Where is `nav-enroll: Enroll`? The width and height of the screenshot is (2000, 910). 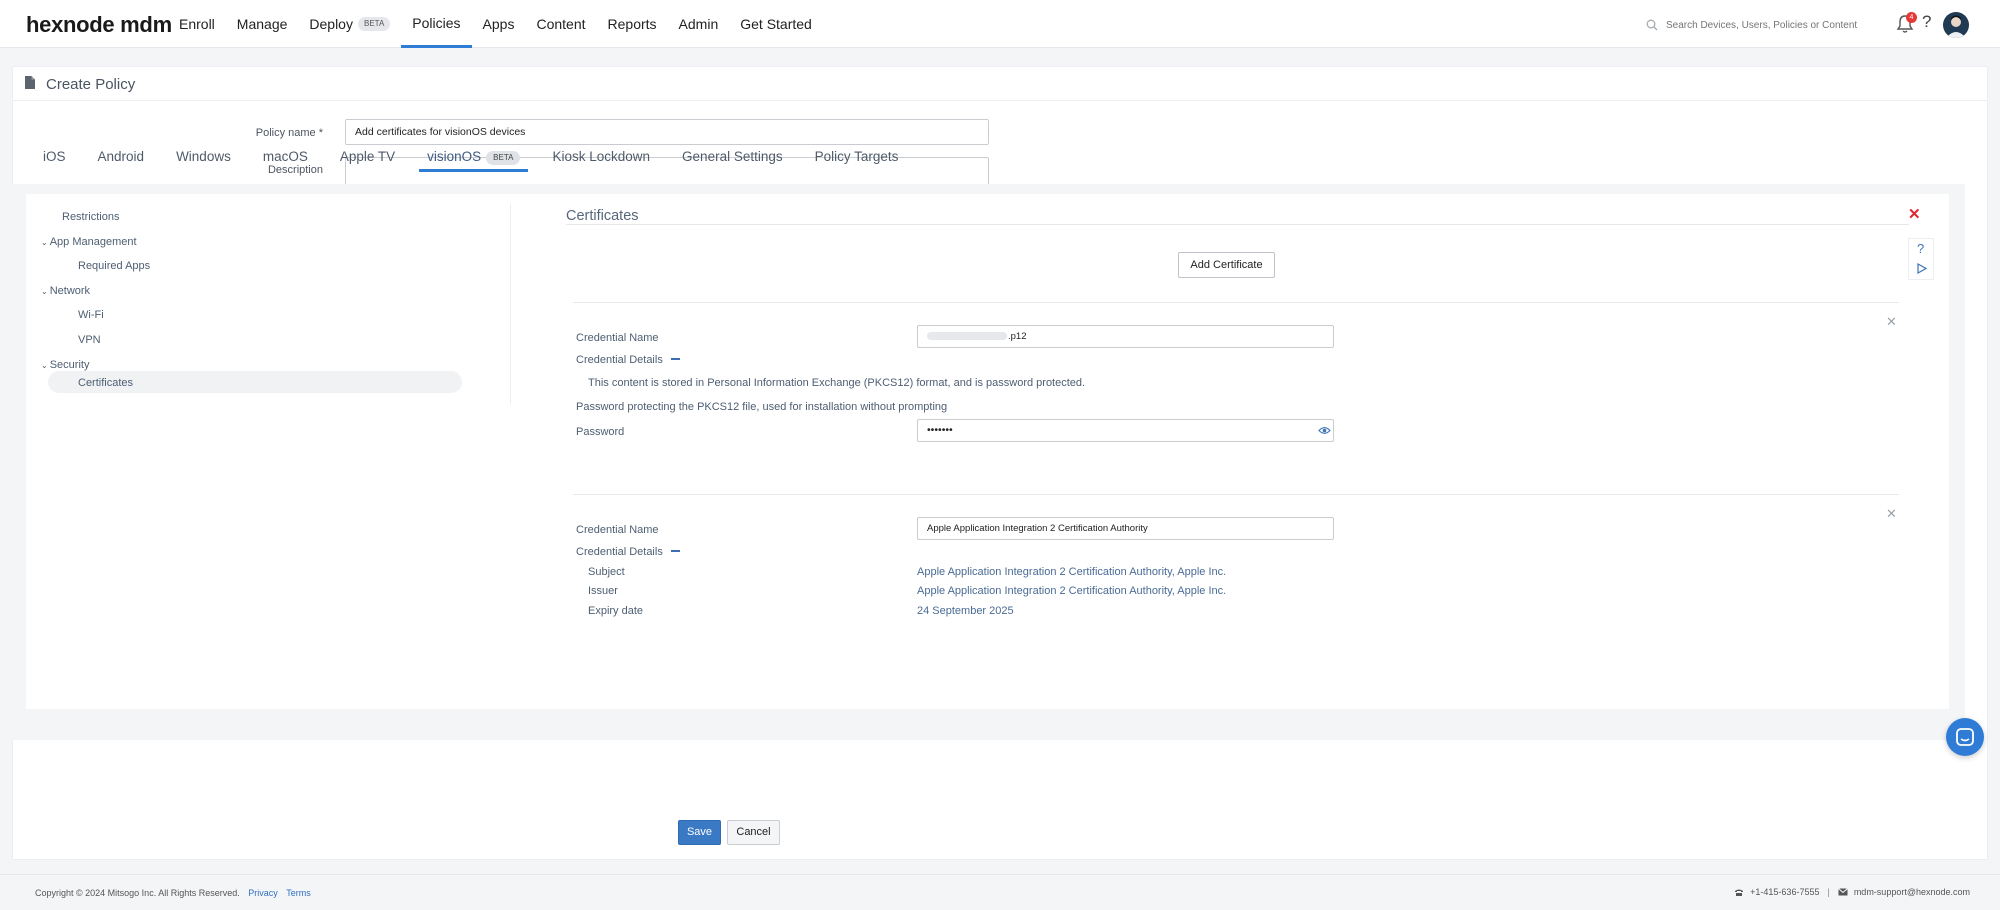 nav-enroll: Enroll is located at coordinates (197, 24).